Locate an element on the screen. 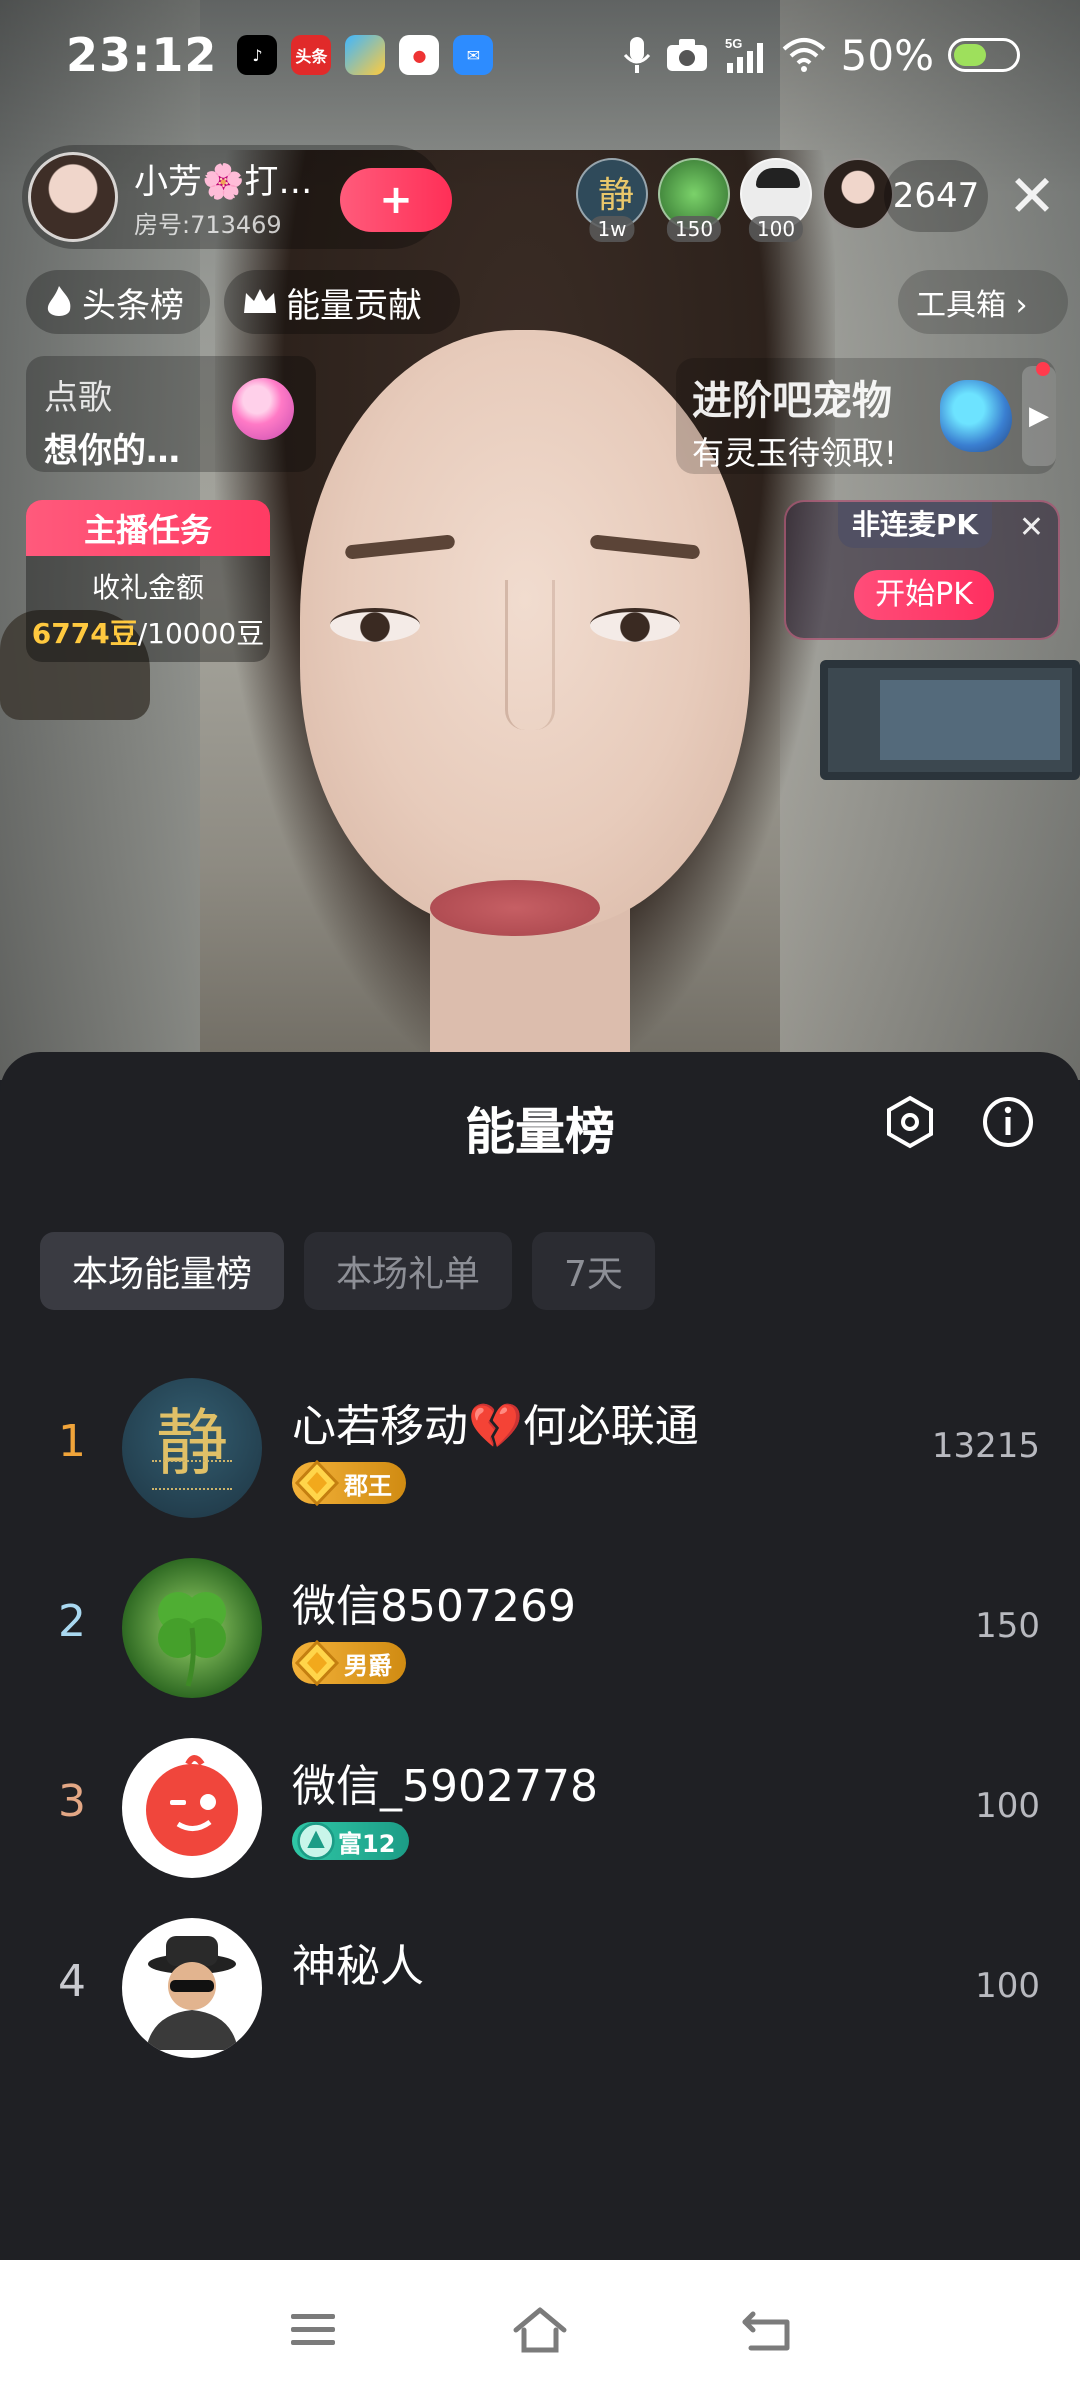 Image resolution: width=1080 pixels, height=2400 pixels. crown-icon is located at coordinates (260, 301).